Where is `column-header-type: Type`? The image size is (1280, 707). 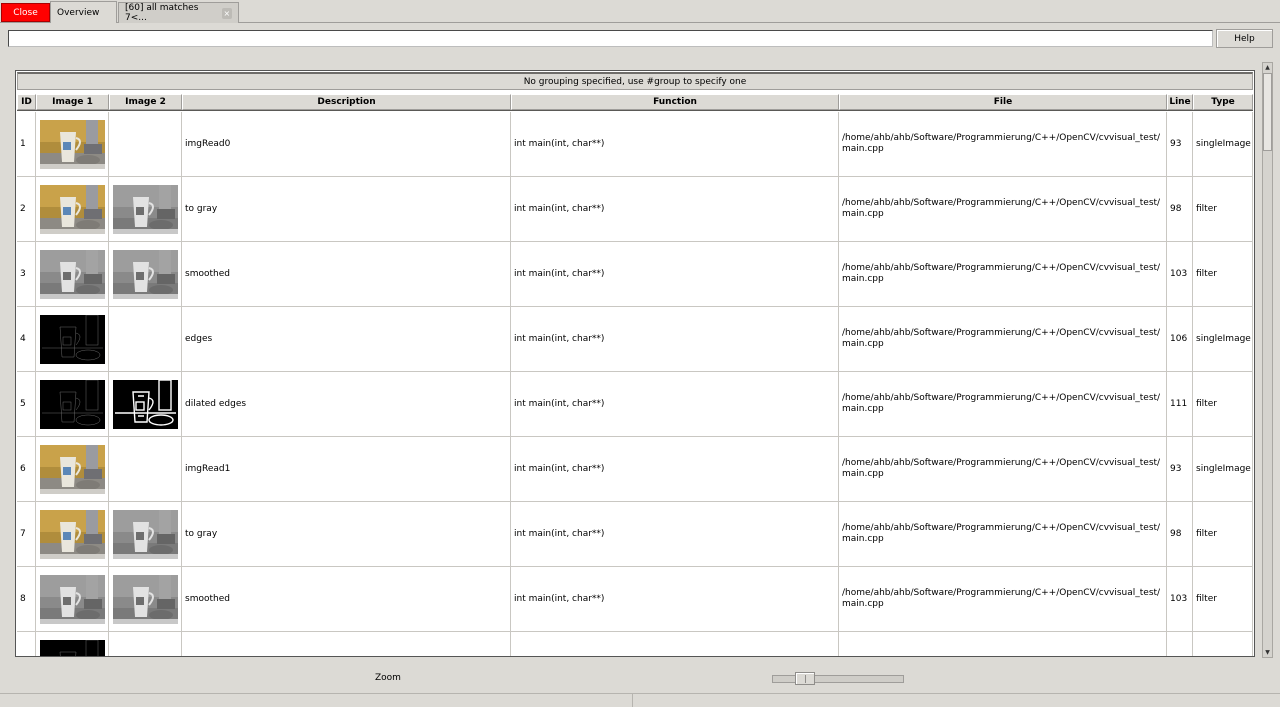
column-header-type: Type is located at coordinates (1223, 102).